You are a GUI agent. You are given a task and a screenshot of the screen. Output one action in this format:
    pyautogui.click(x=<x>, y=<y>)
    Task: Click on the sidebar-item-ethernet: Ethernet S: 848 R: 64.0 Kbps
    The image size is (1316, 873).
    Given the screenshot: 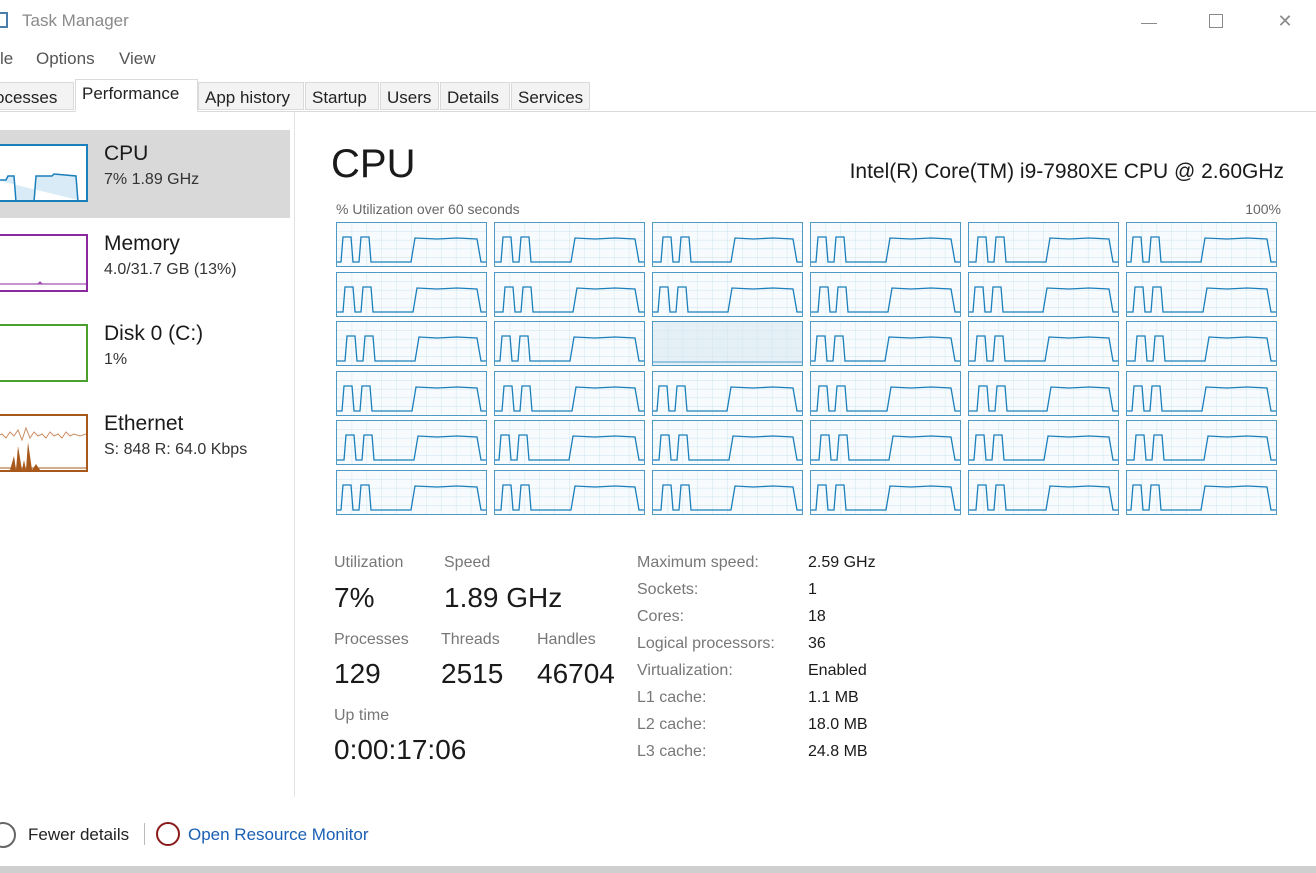 What is the action you would take?
    pyautogui.click(x=145, y=444)
    